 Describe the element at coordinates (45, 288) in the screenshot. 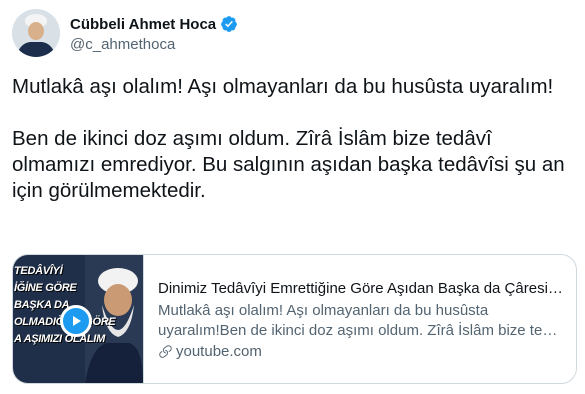

I see `thumbnail-caption-line: İĞİNE GÖRE` at that location.